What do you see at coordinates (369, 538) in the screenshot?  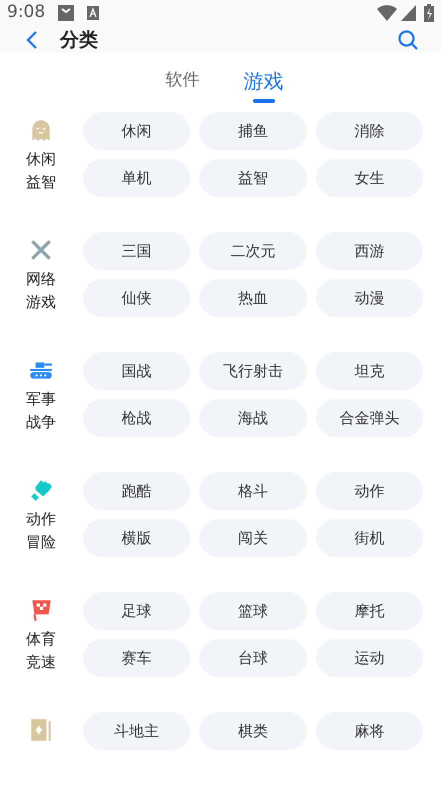 I see `tag-chip: 街机` at bounding box center [369, 538].